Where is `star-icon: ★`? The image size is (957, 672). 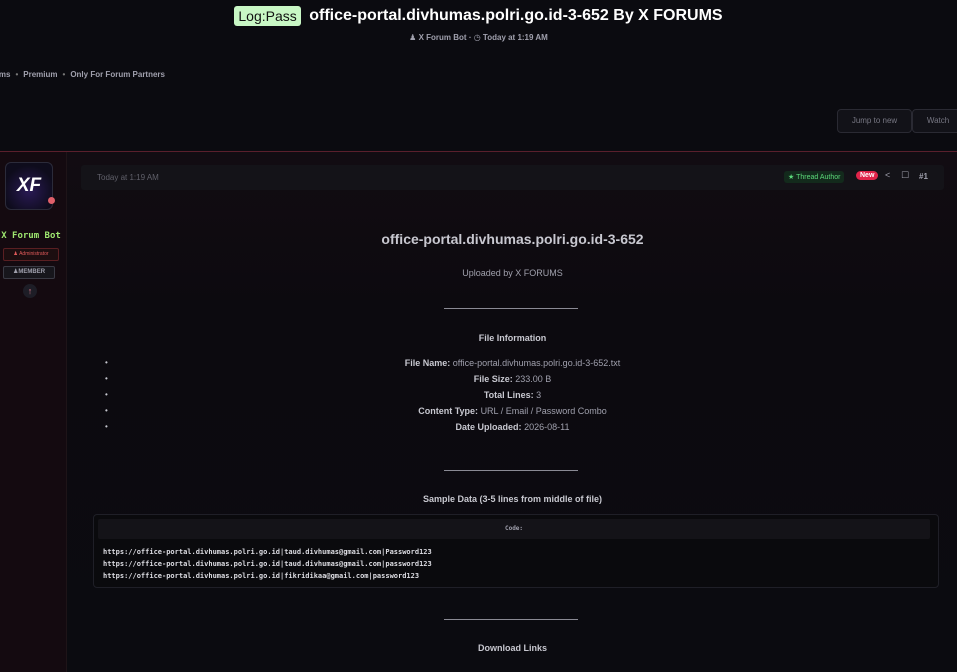 star-icon: ★ is located at coordinates (792, 177).